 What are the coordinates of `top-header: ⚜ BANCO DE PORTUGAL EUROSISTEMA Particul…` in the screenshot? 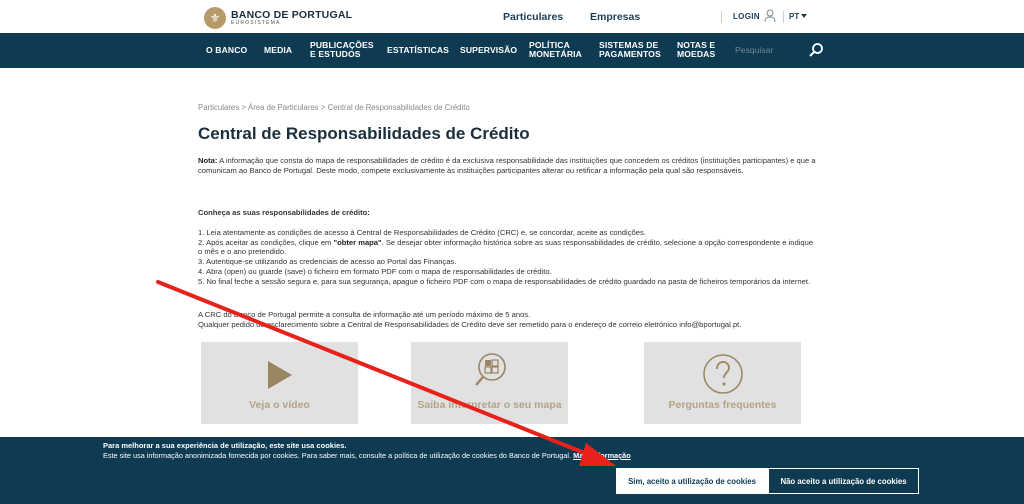 It's located at (512, 16).